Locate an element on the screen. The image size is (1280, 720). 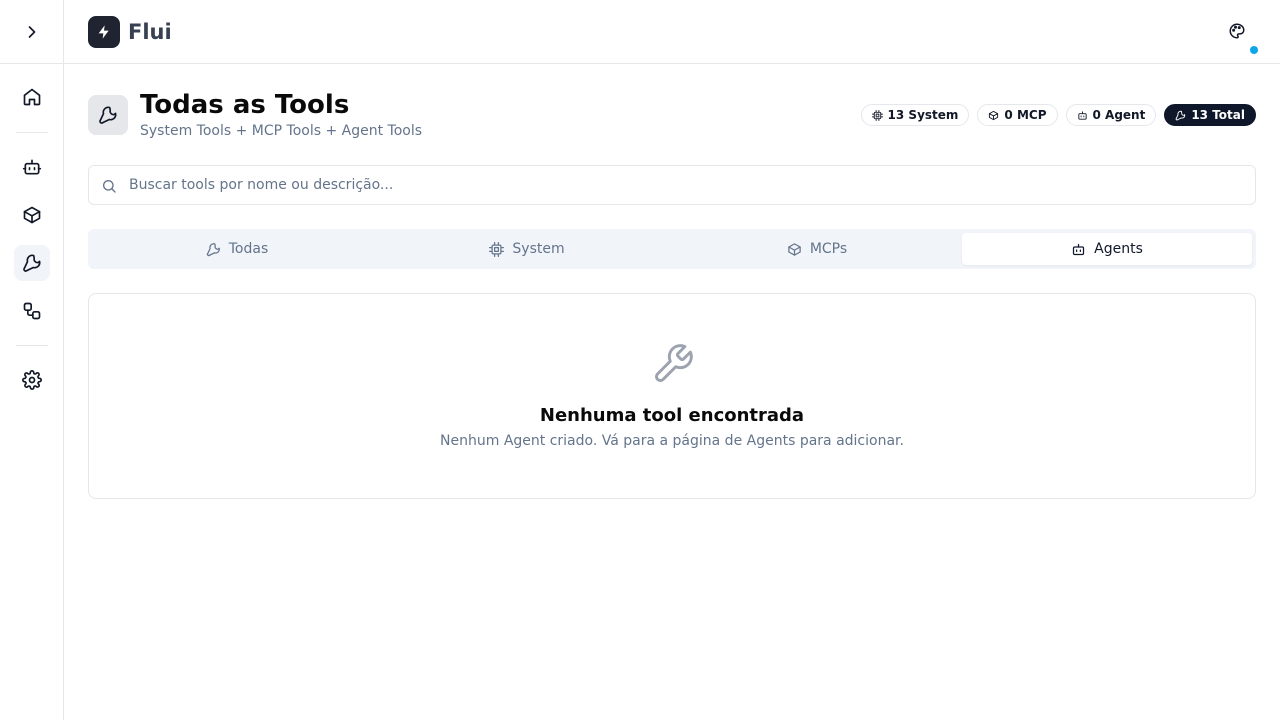
sidebar is located at coordinates (32, 360).